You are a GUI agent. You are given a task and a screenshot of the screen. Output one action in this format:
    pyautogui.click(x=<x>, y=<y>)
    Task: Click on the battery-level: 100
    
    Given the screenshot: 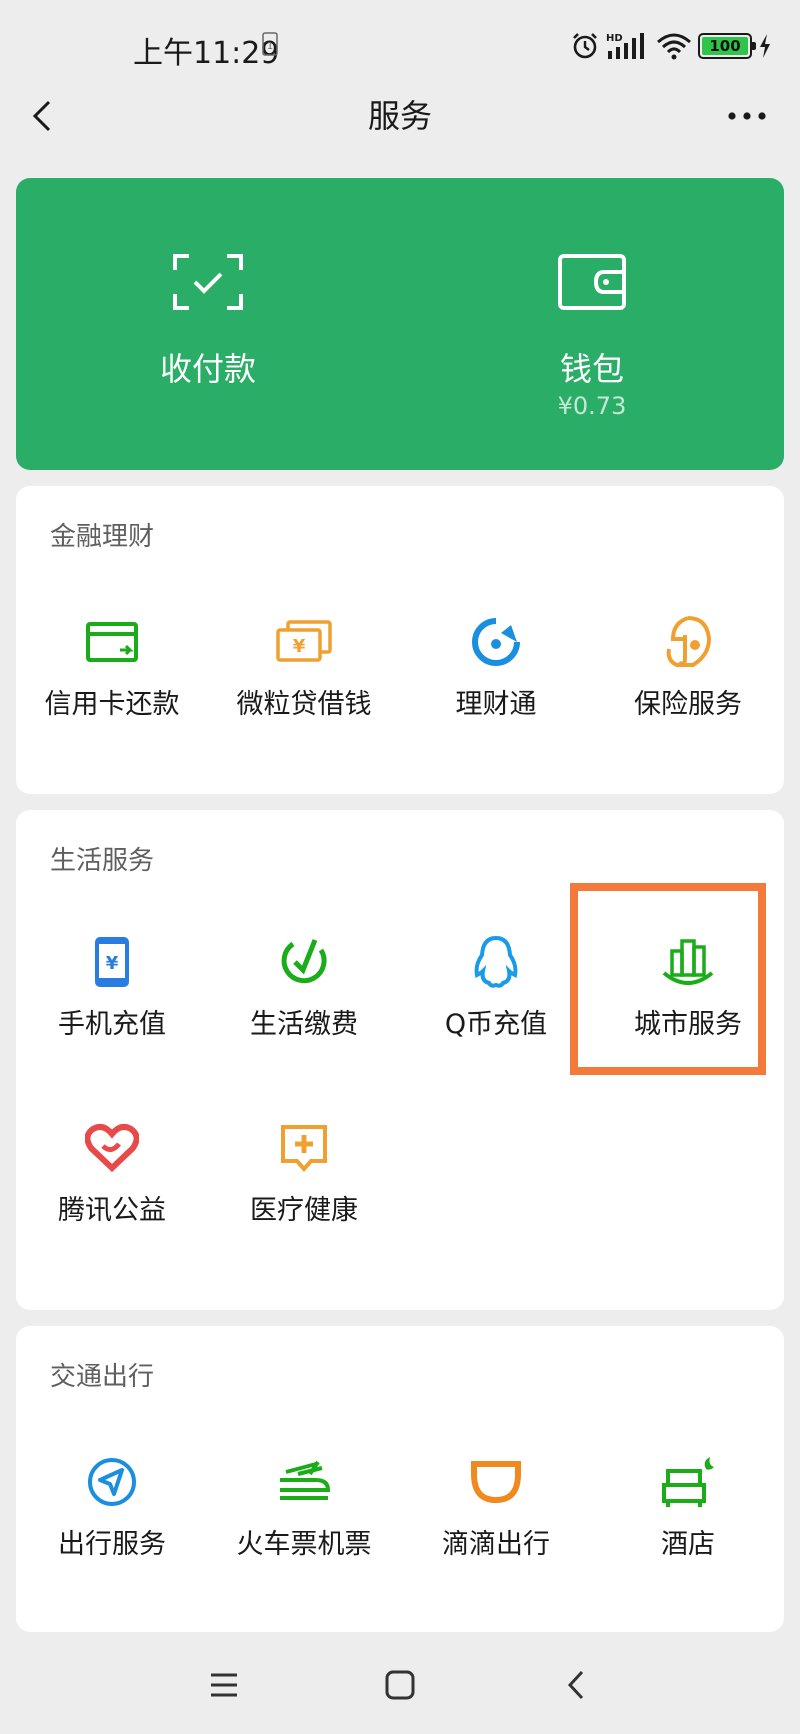 What is the action you would take?
    pyautogui.click(x=725, y=46)
    